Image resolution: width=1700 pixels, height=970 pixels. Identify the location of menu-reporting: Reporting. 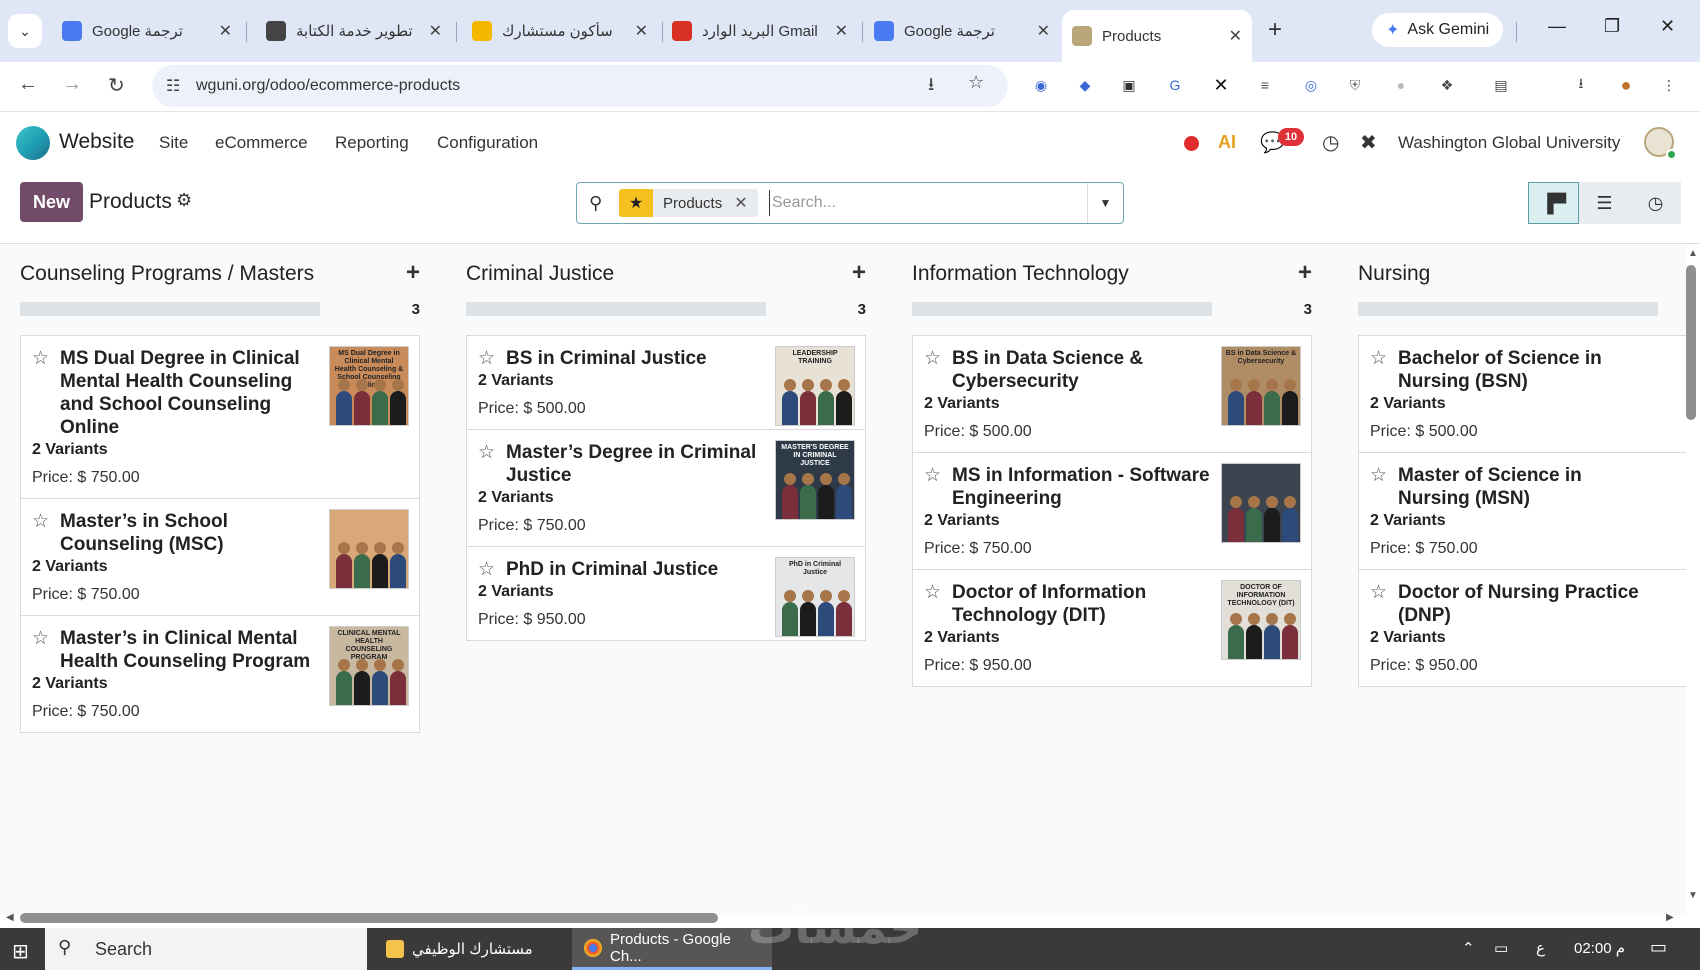
(372, 143).